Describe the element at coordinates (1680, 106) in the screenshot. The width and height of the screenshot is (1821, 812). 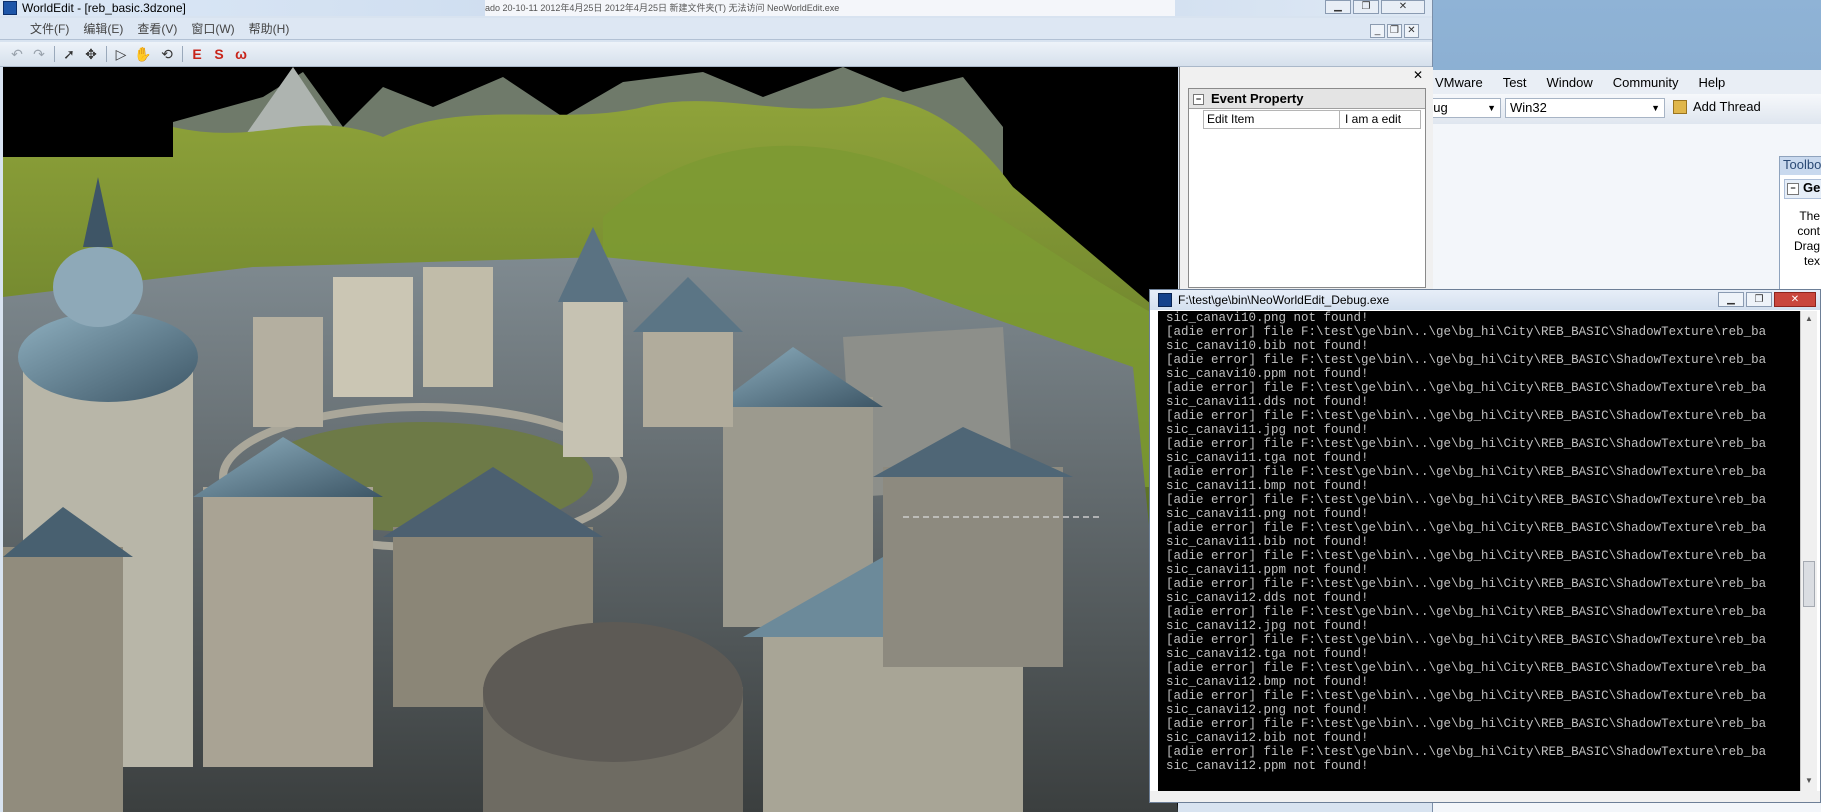
I see `thread-icon` at that location.